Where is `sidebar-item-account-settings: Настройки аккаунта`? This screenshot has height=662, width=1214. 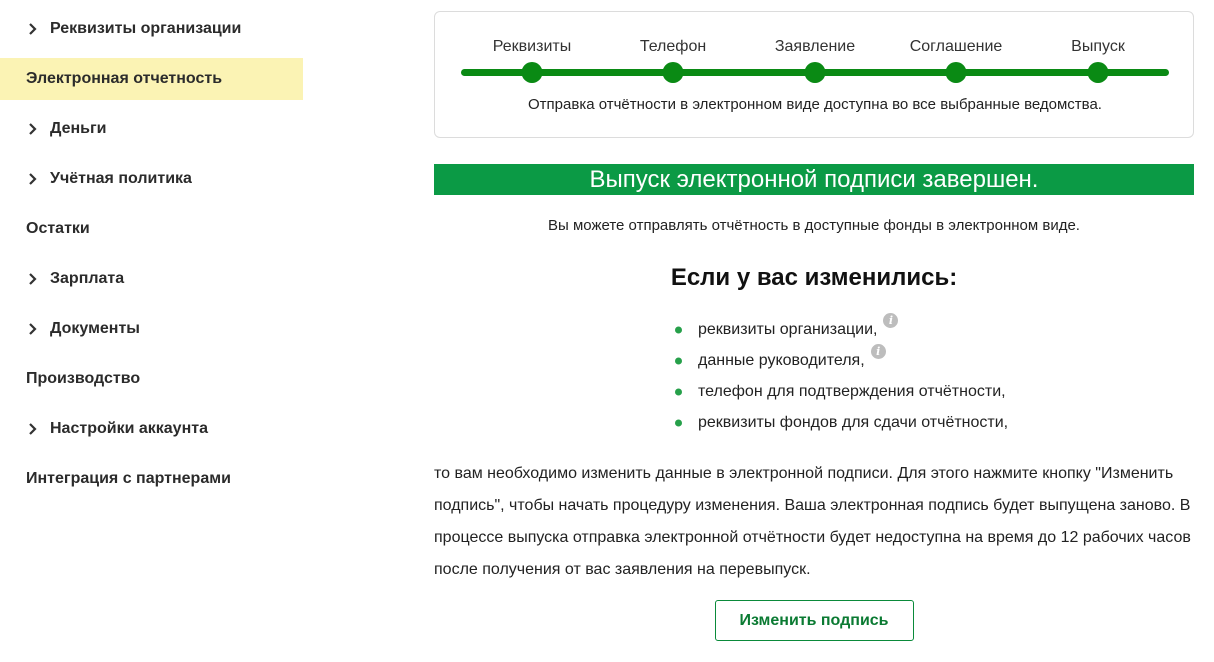
sidebar-item-account-settings: Настройки аккаунта is located at coordinates (151, 429).